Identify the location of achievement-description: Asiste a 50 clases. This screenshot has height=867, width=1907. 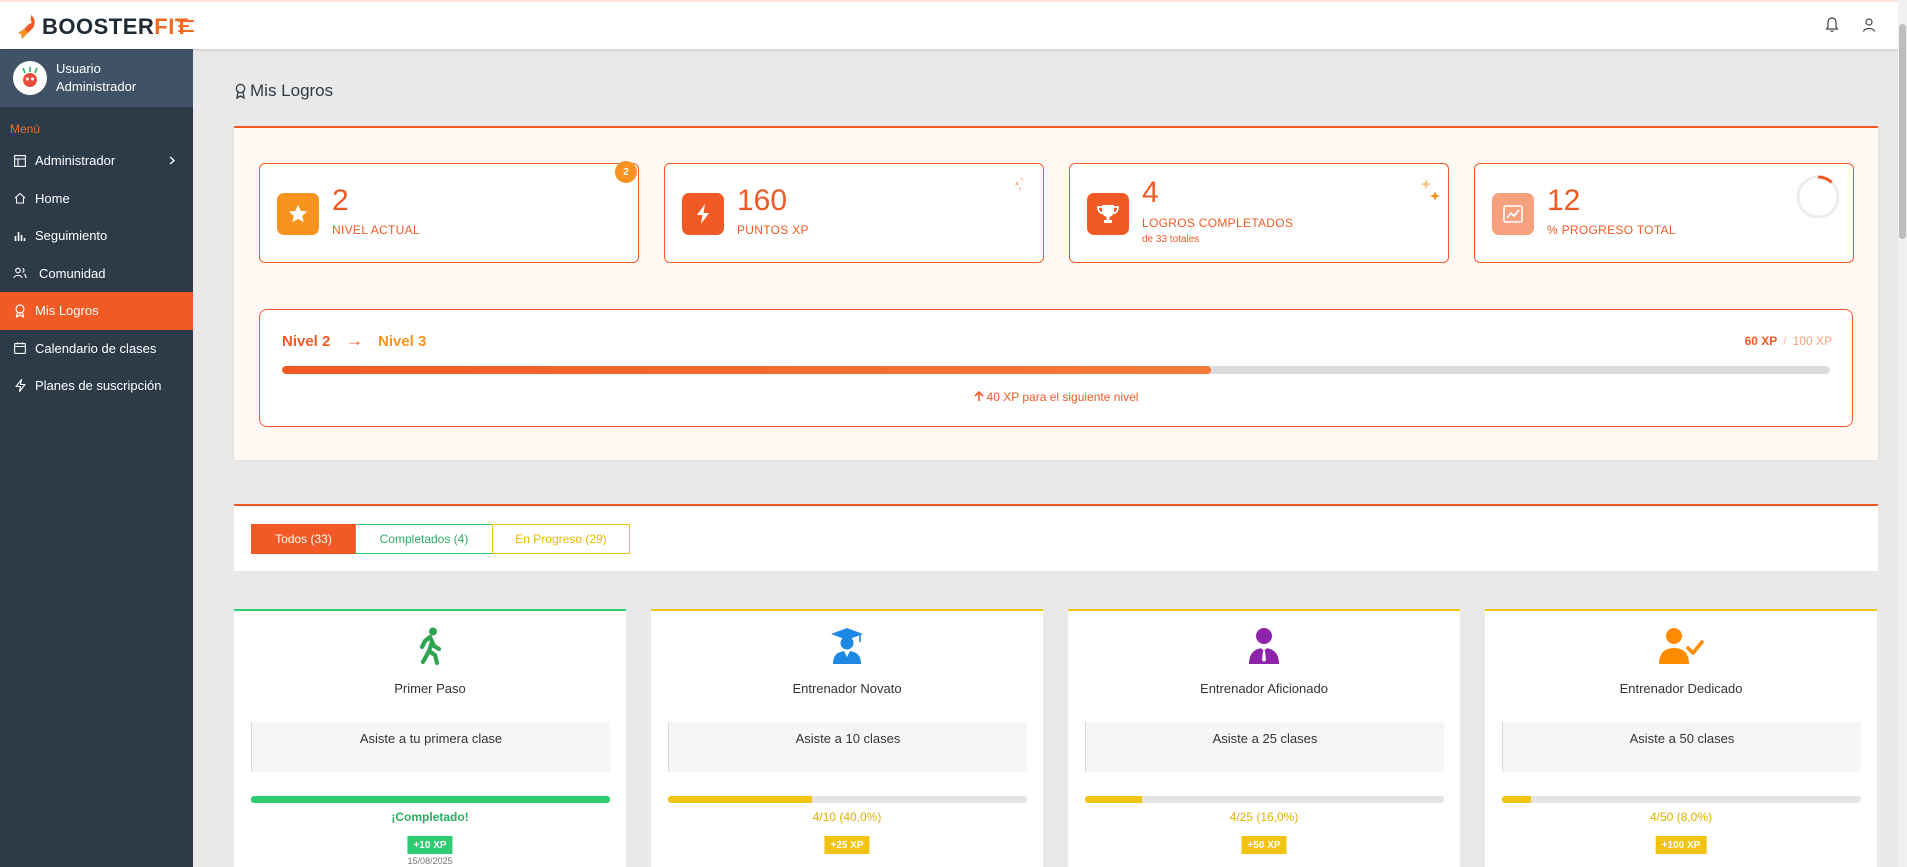
(1681, 747).